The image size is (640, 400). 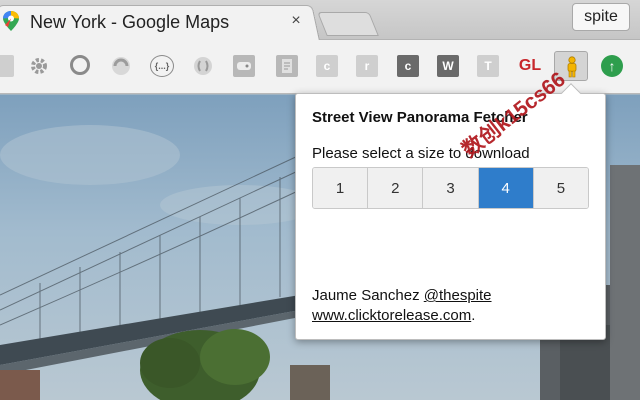 I want to click on author-twitter-link: @thespite, so click(x=458, y=295).